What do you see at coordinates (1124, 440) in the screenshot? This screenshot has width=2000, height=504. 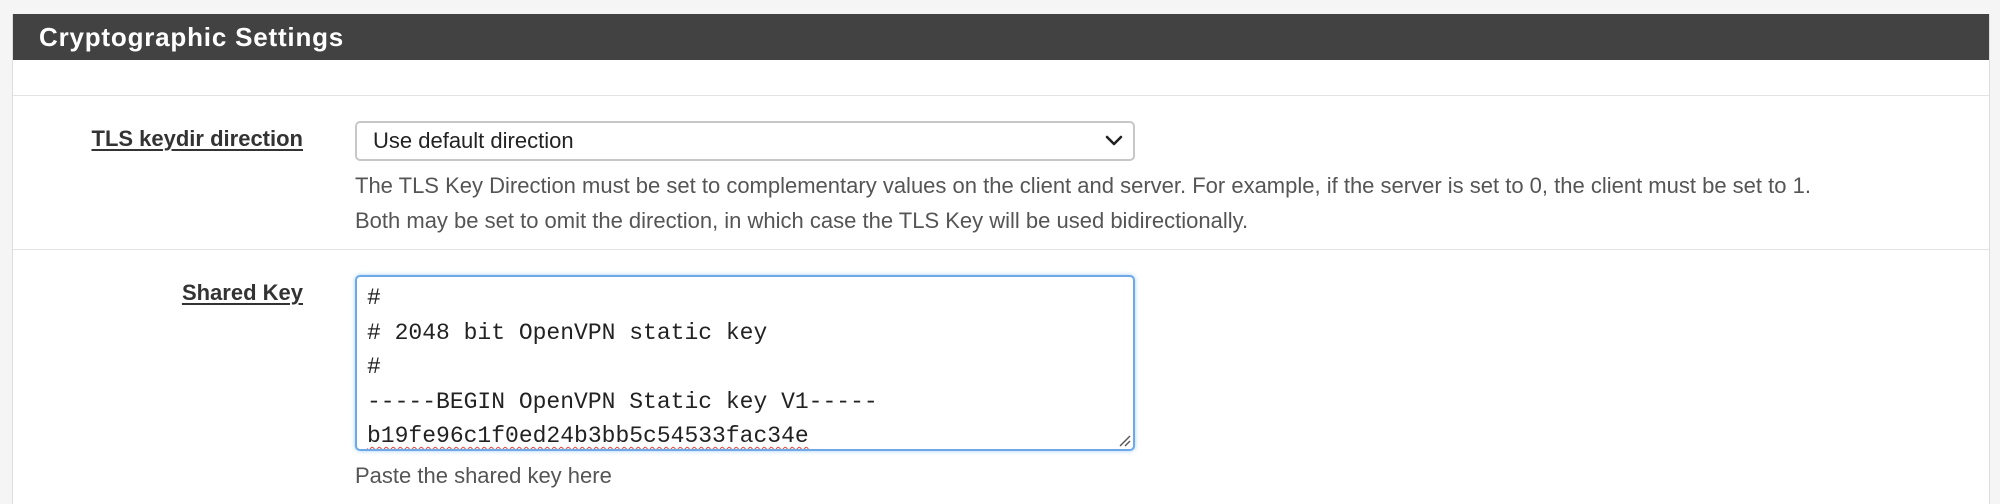 I see `resize-grip-icon` at bounding box center [1124, 440].